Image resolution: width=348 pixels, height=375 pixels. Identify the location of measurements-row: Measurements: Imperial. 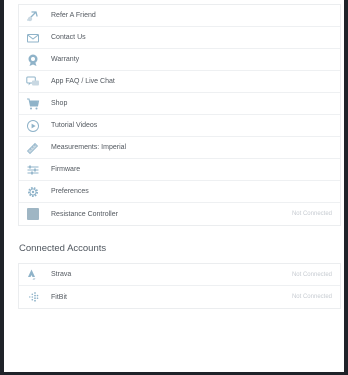
(179, 148).